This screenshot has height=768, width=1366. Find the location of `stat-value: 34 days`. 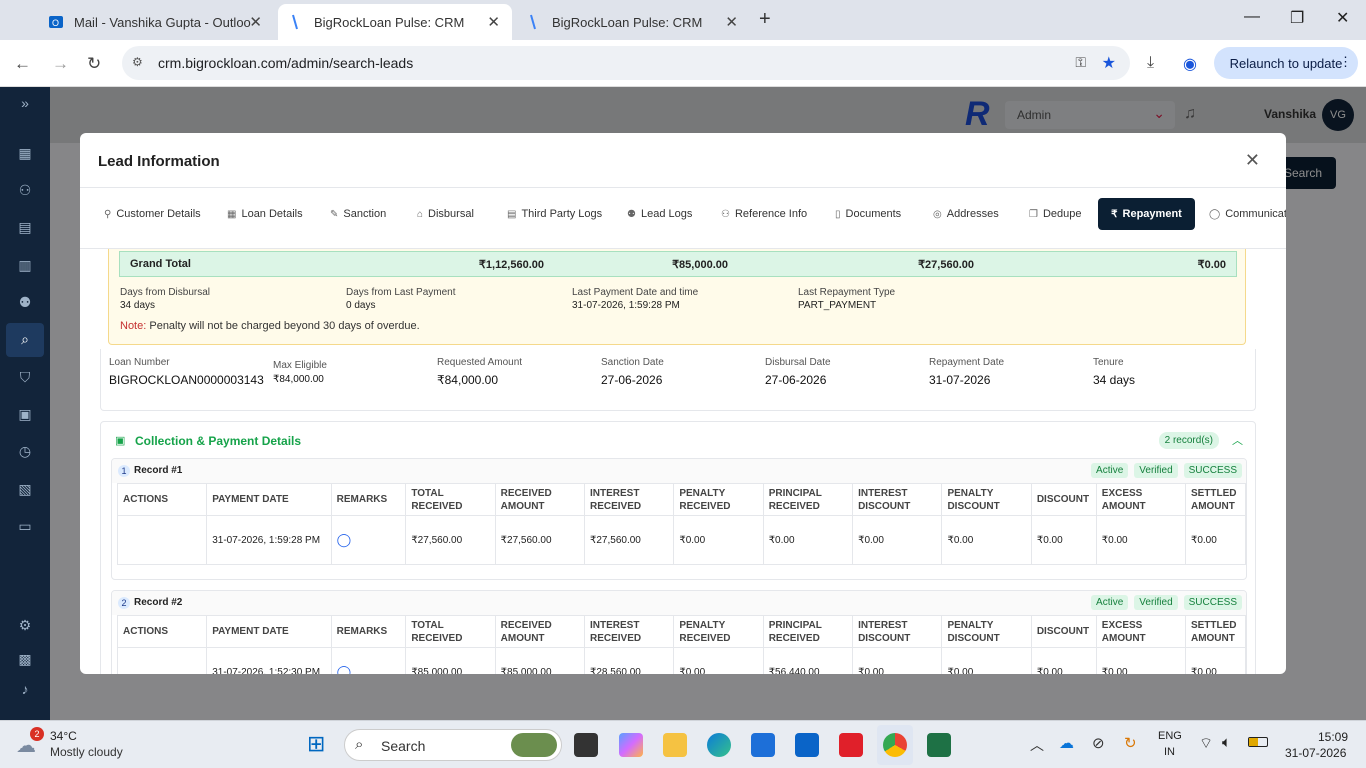

stat-value: 34 days is located at coordinates (138, 305).